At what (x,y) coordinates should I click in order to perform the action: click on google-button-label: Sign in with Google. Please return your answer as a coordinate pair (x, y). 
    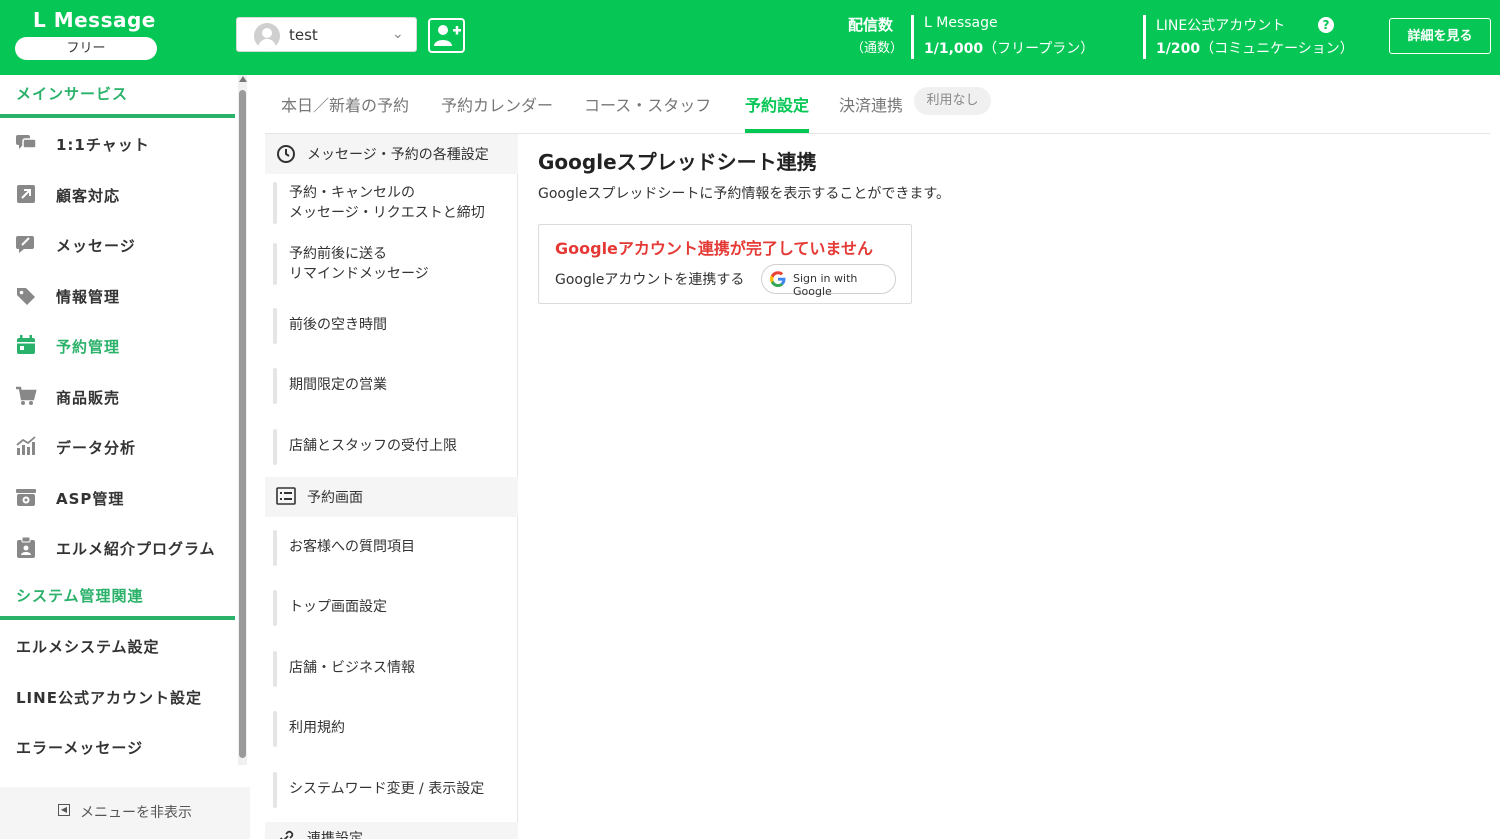
    Looking at the image, I should click on (825, 285).